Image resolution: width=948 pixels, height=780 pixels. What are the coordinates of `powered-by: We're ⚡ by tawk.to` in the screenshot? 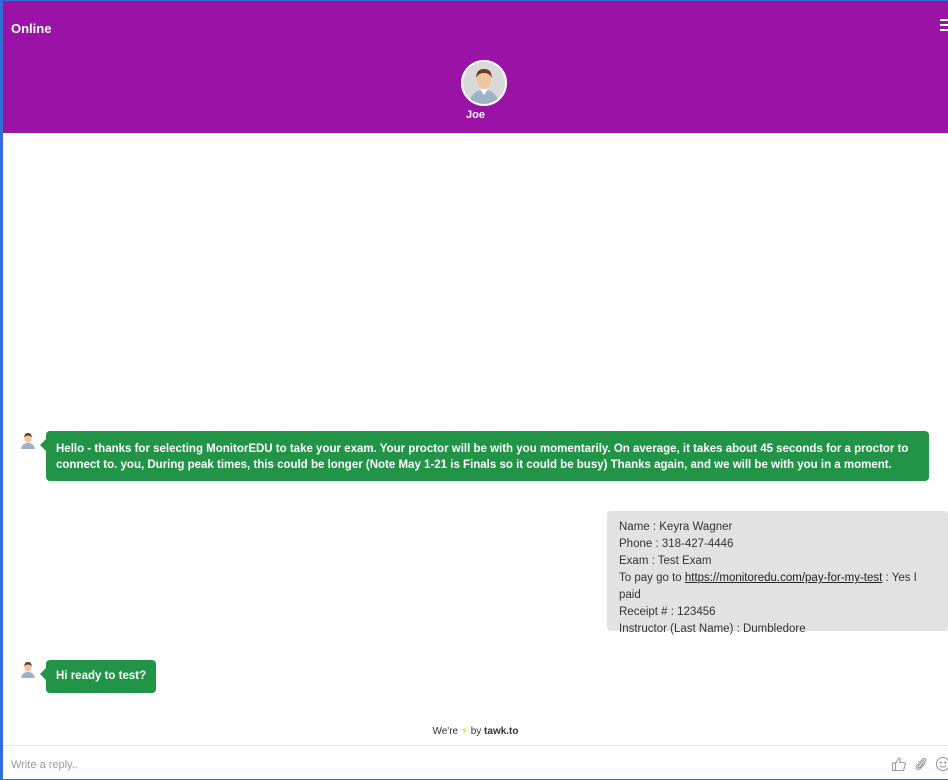 It's located at (475, 731).